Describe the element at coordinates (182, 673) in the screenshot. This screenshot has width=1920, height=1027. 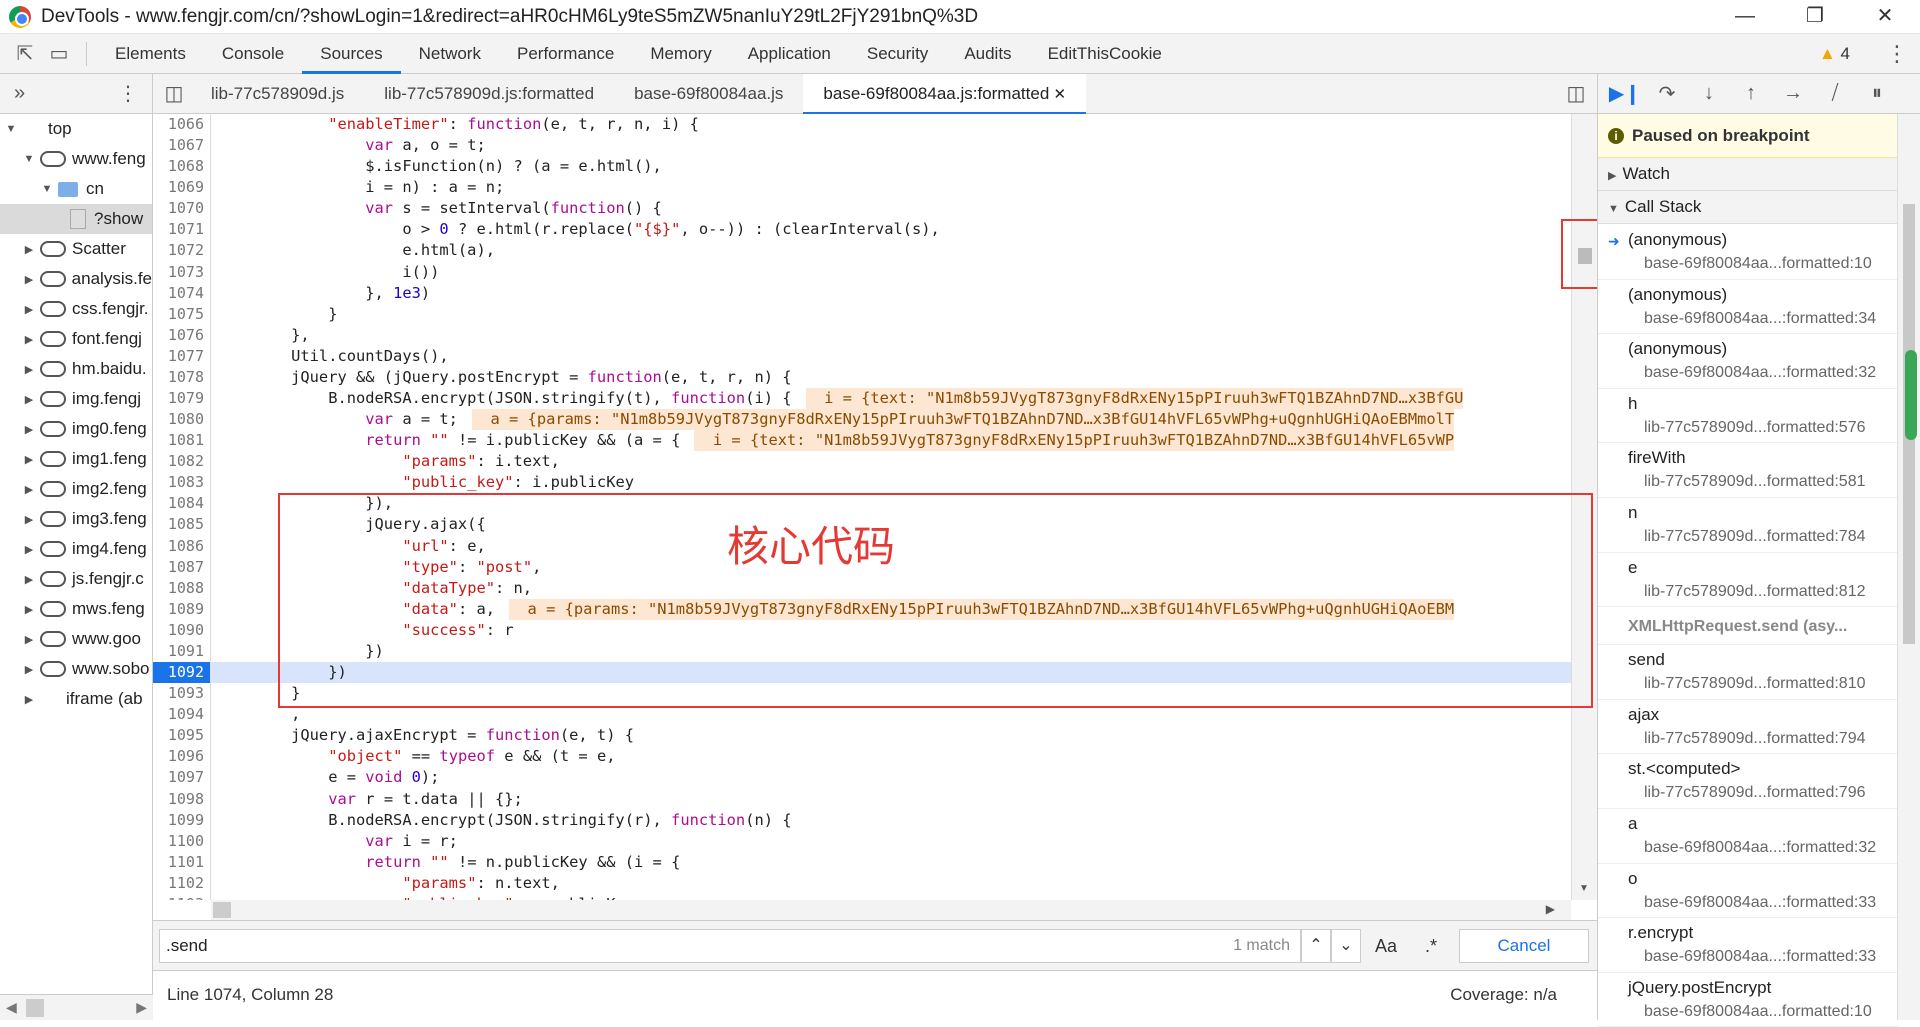
I see `line-number: 1092` at that location.